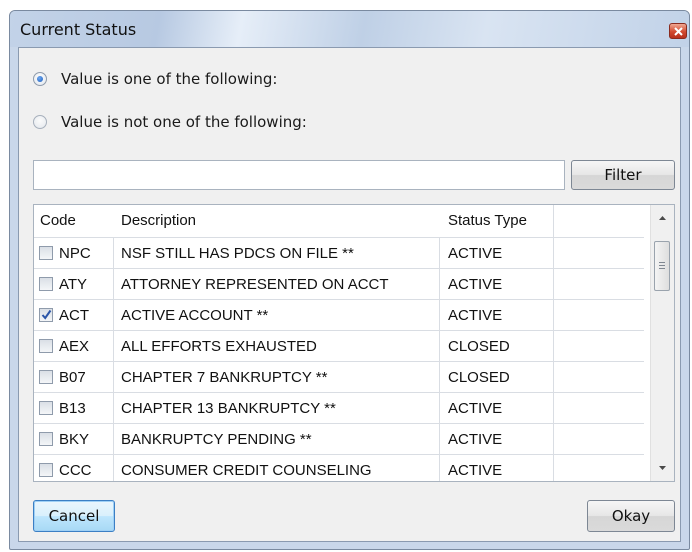 The height and width of the screenshot is (552, 692). I want to click on close-button, so click(678, 31).